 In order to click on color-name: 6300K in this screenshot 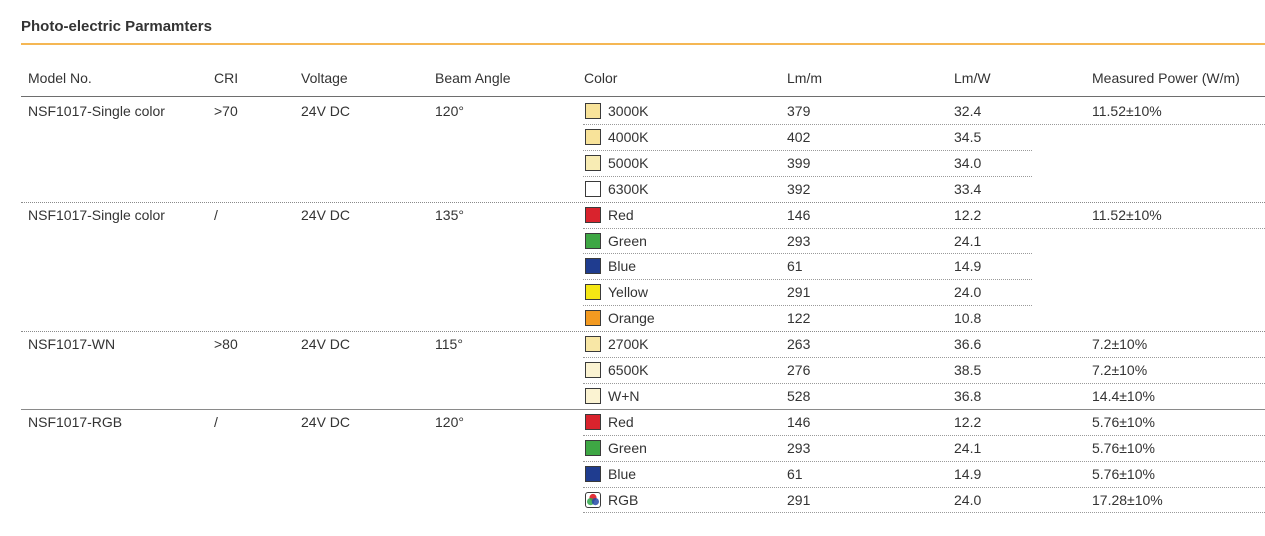, I will do `click(628, 188)`.